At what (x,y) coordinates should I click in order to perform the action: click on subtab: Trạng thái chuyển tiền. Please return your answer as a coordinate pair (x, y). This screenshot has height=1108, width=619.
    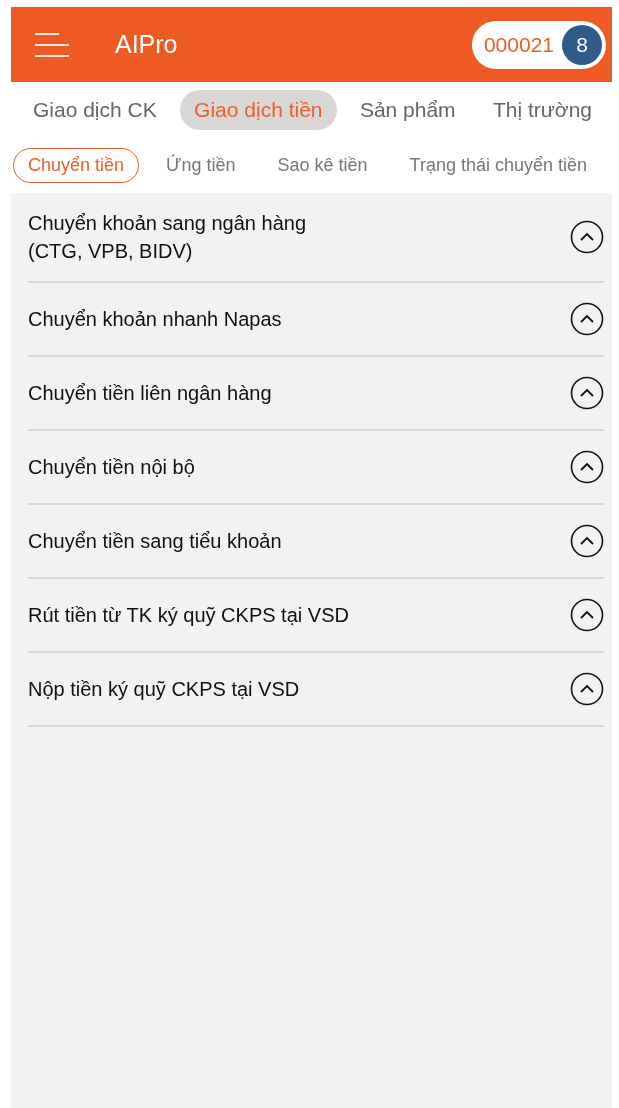
    Looking at the image, I should click on (491, 165).